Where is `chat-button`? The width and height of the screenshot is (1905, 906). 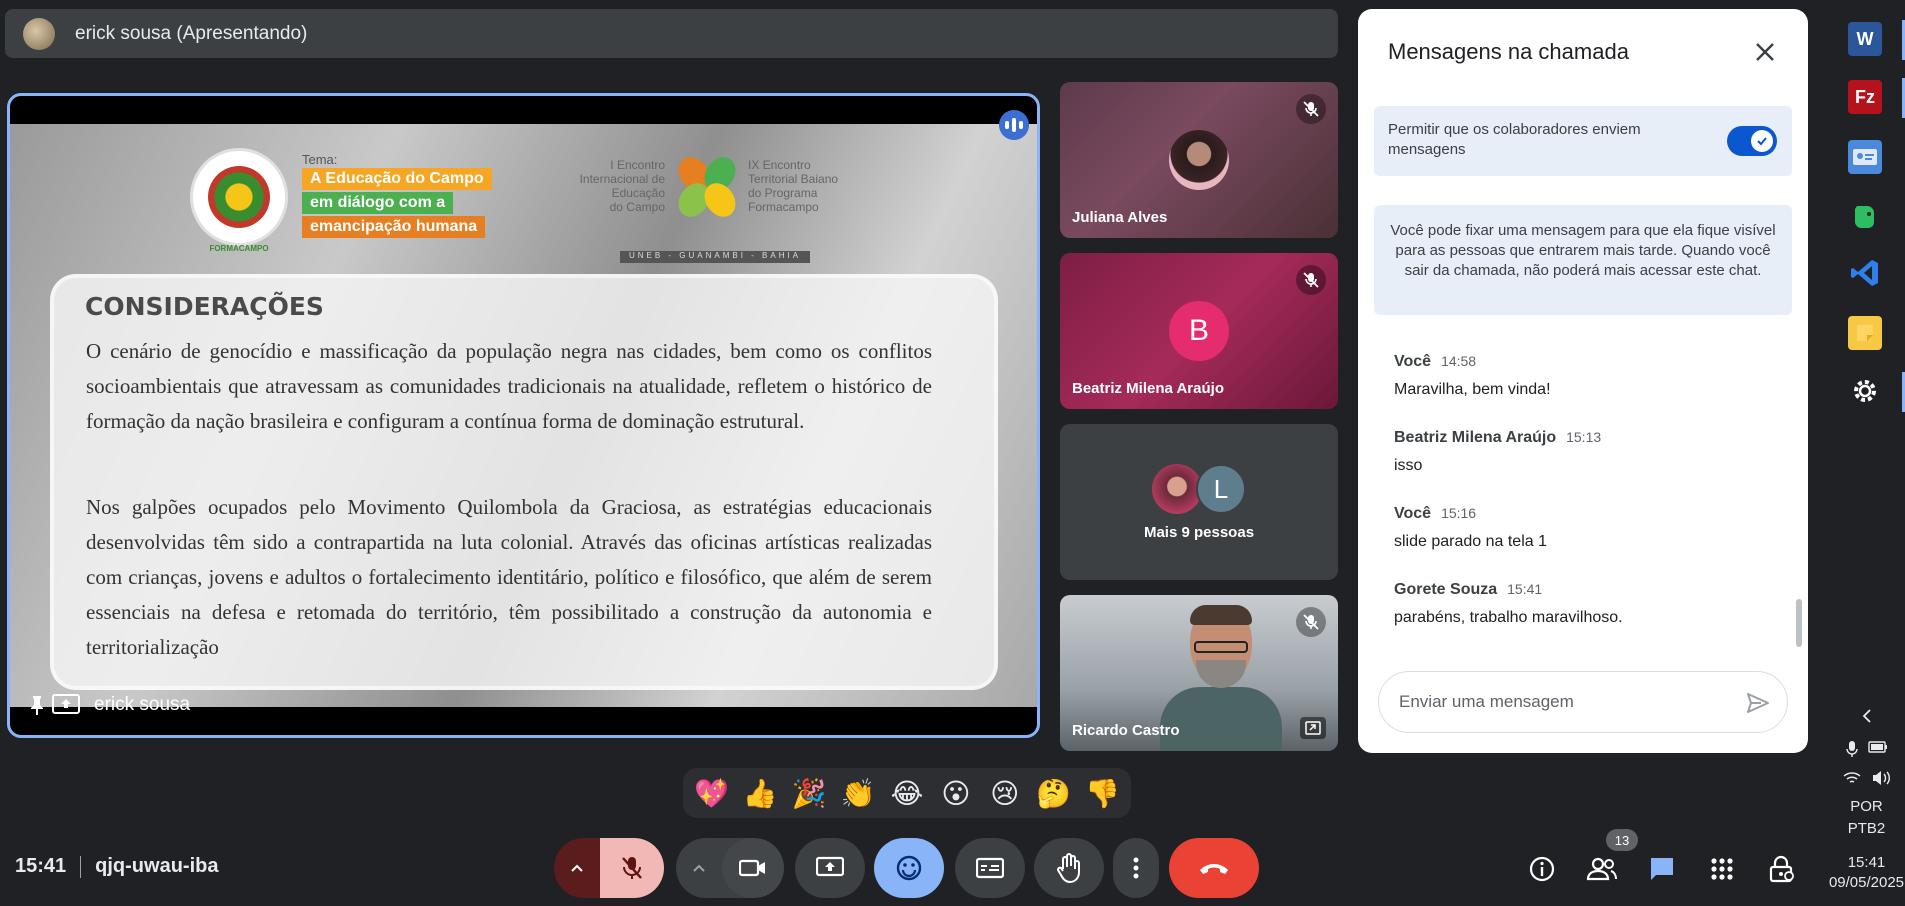
chat-button is located at coordinates (1662, 869).